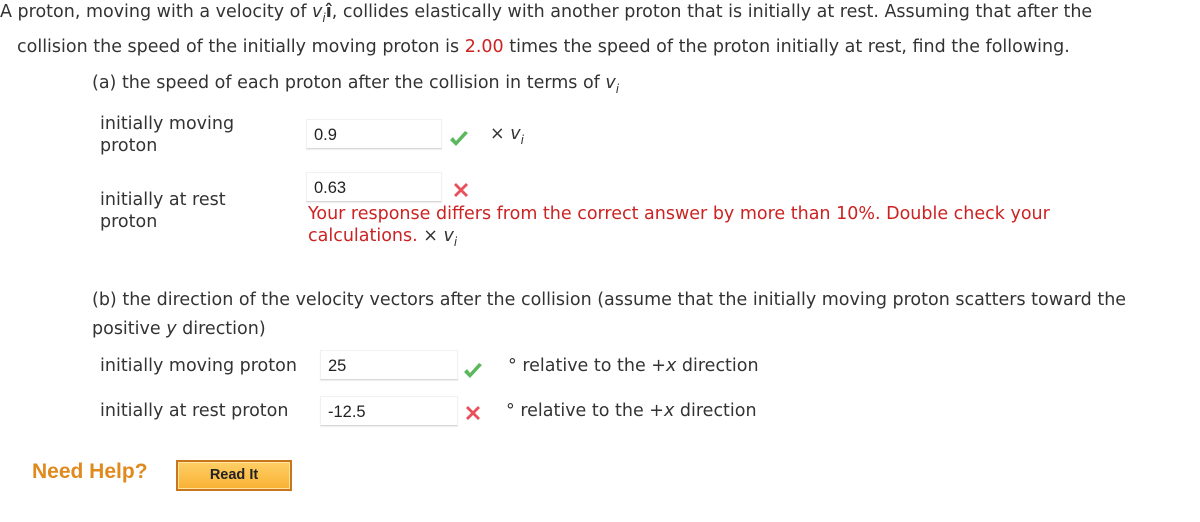  I want to click on problem-text: A proton, moving with a velocity of, so click(156, 12).